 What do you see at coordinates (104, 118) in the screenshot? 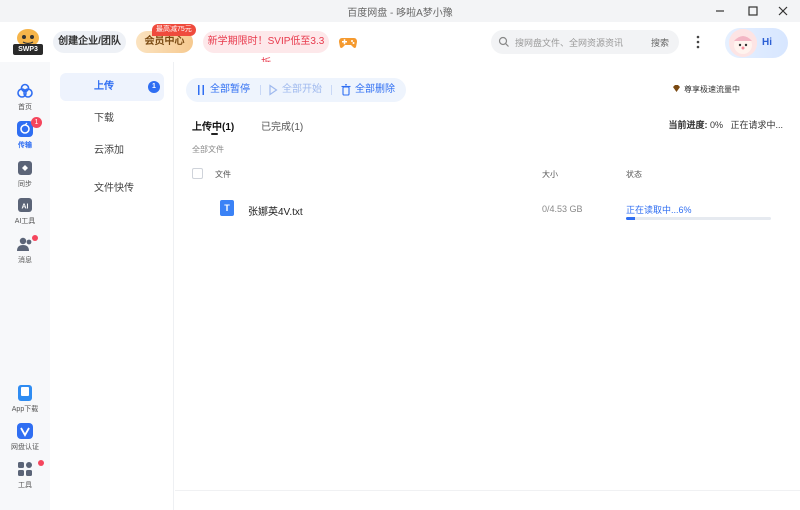
I see `subnav-label: 下载` at bounding box center [104, 118].